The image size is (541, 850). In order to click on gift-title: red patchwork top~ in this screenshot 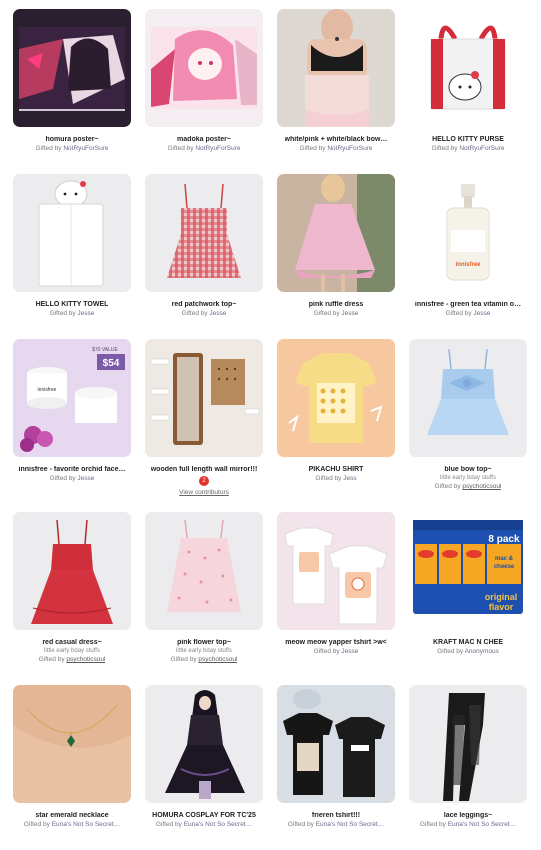, I will do `click(204, 304)`.